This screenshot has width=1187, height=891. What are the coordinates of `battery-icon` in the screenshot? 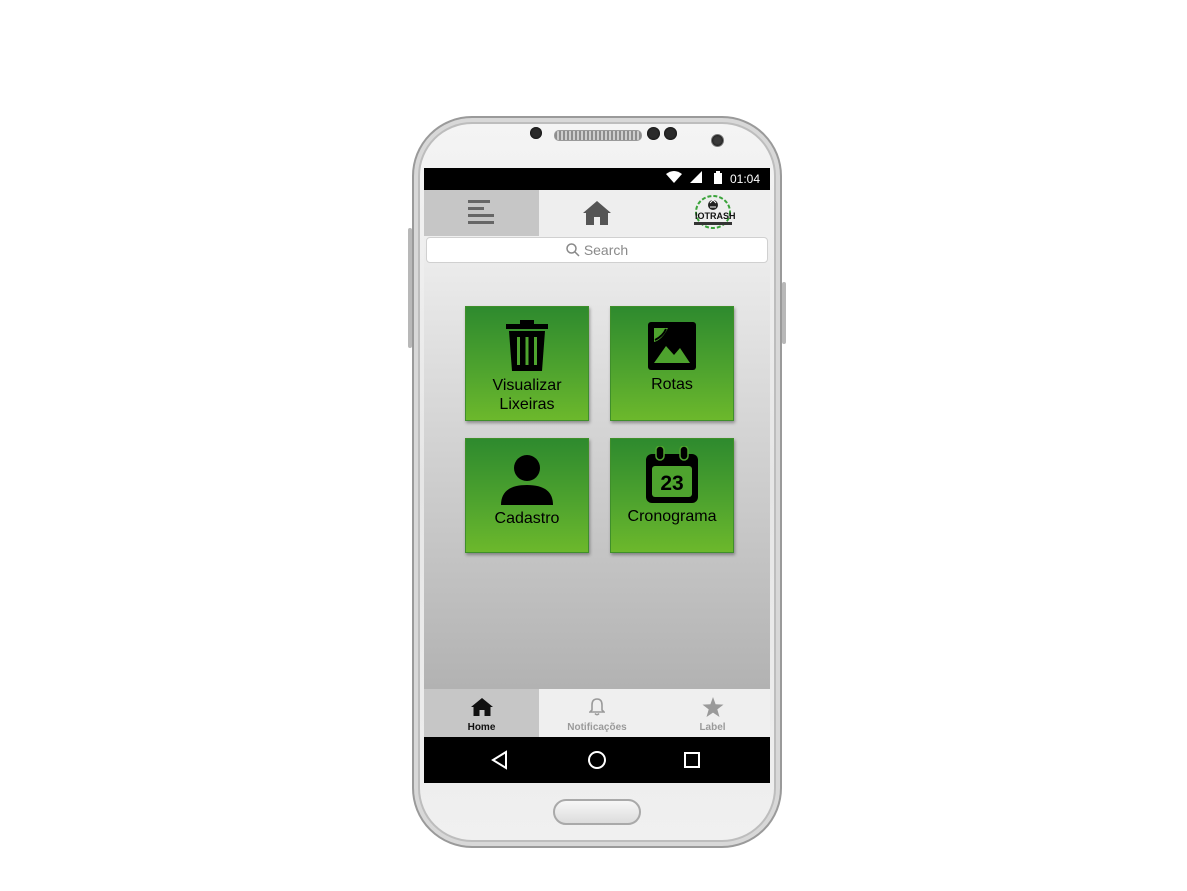 It's located at (718, 179).